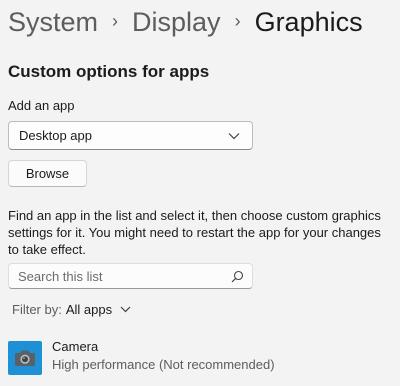  I want to click on search-box, so click(130, 276).